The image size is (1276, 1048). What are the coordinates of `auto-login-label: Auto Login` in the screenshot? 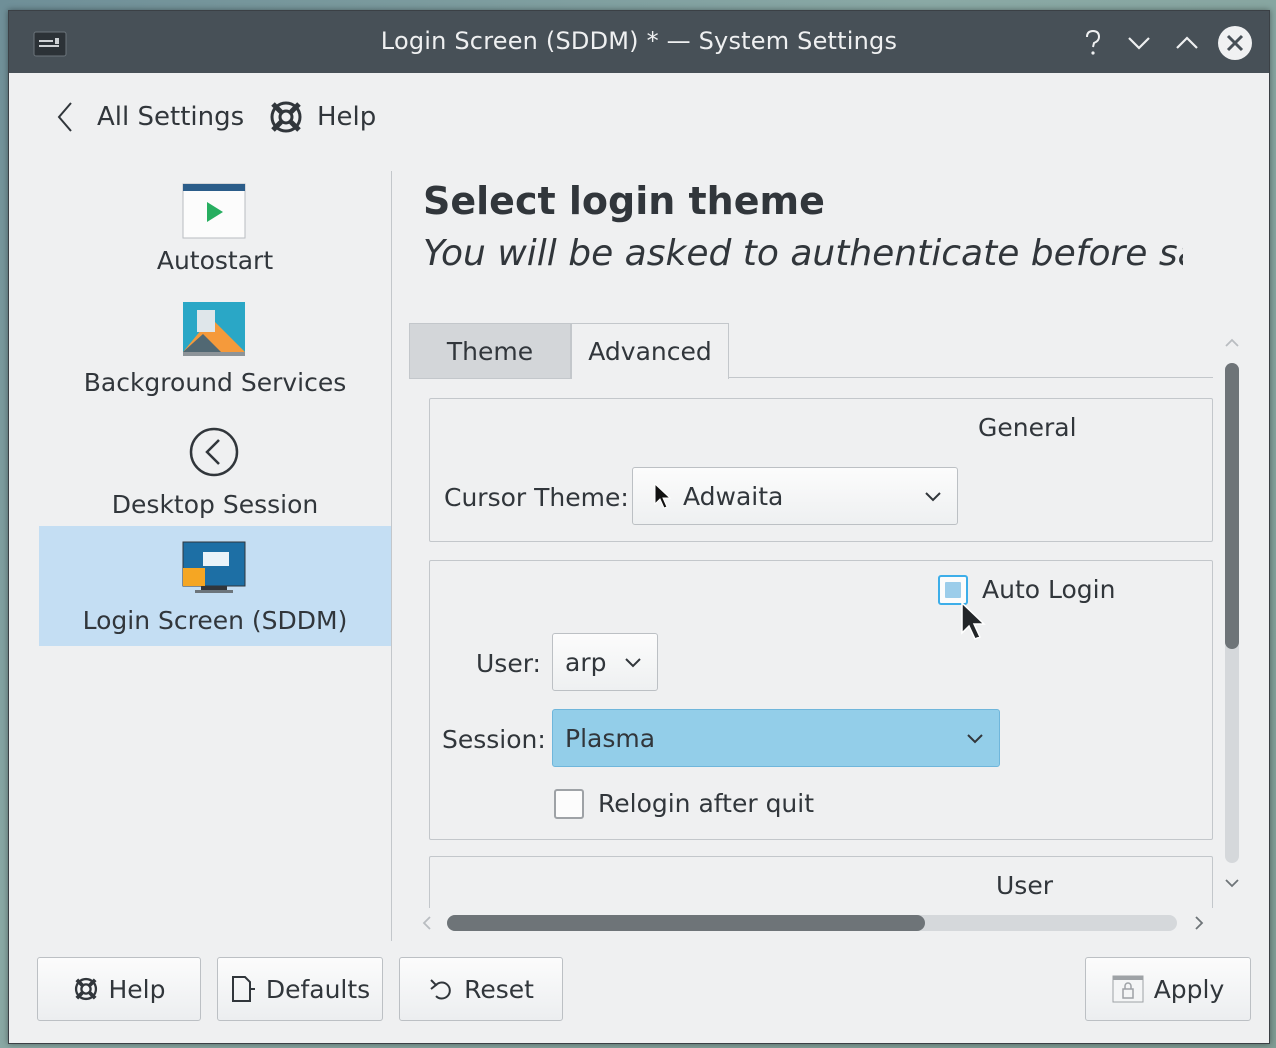 It's located at (1048, 589).